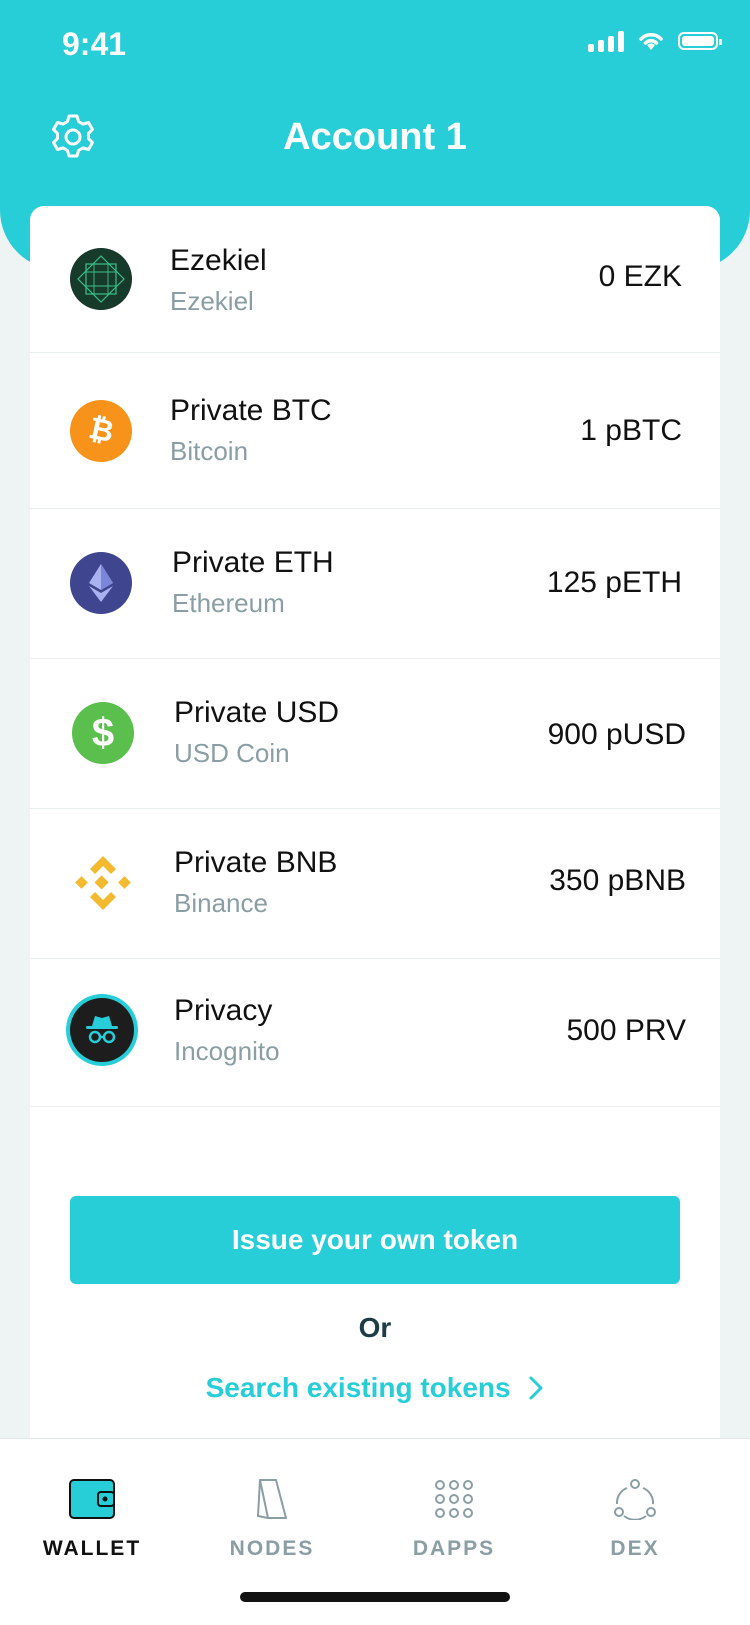  Describe the element at coordinates (614, 582) in the screenshot. I see `token-amount: 125 pETH` at that location.